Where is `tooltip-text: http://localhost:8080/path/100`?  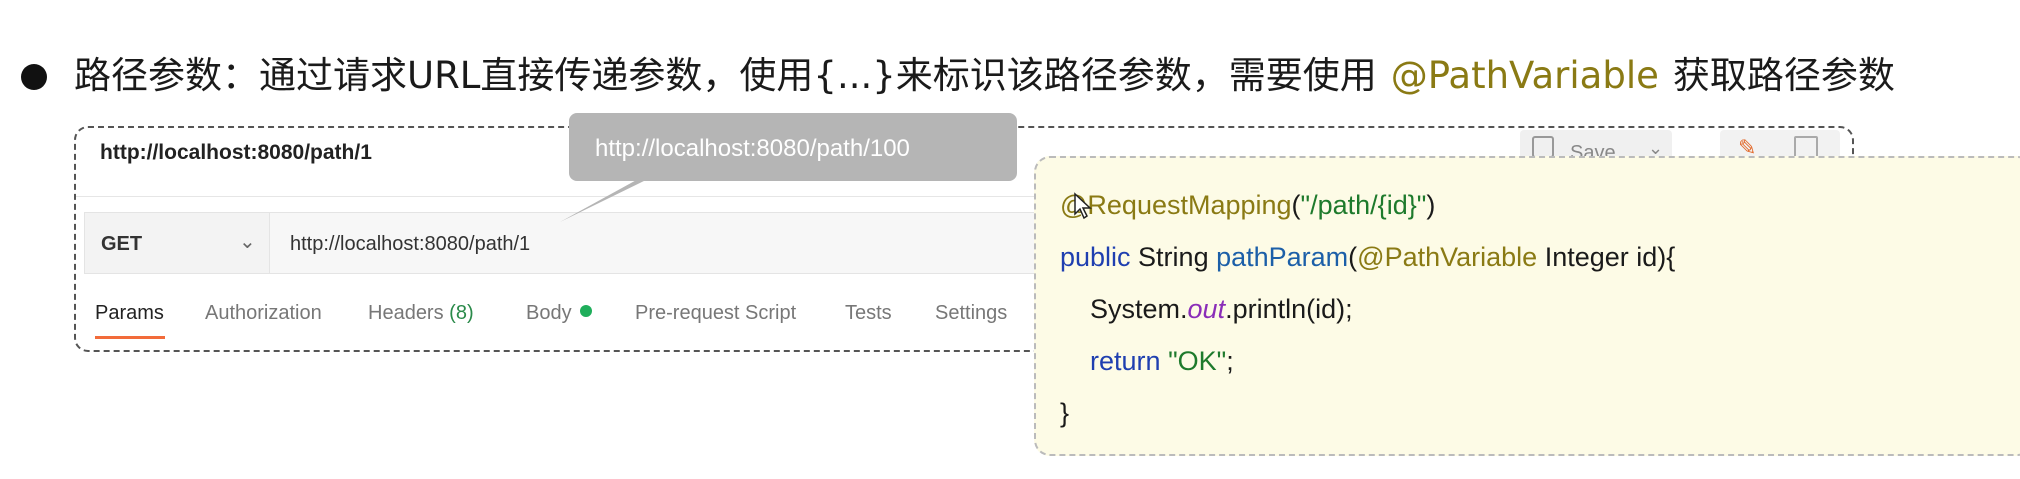
tooltip-text: http://localhost:8080/path/100 is located at coordinates (752, 148).